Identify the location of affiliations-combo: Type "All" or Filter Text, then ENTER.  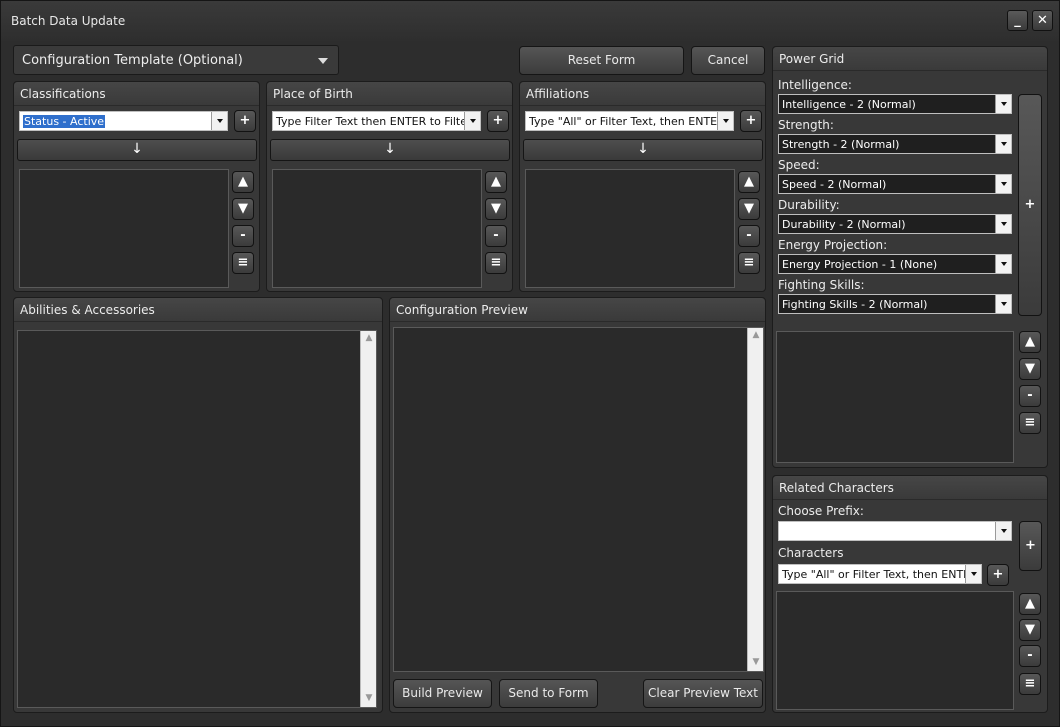
(629, 121).